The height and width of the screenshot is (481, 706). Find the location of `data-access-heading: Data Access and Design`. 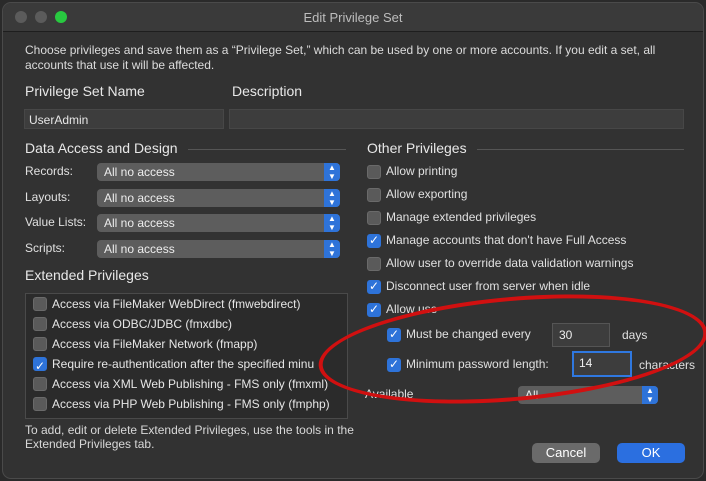

data-access-heading: Data Access and Design is located at coordinates (101, 148).